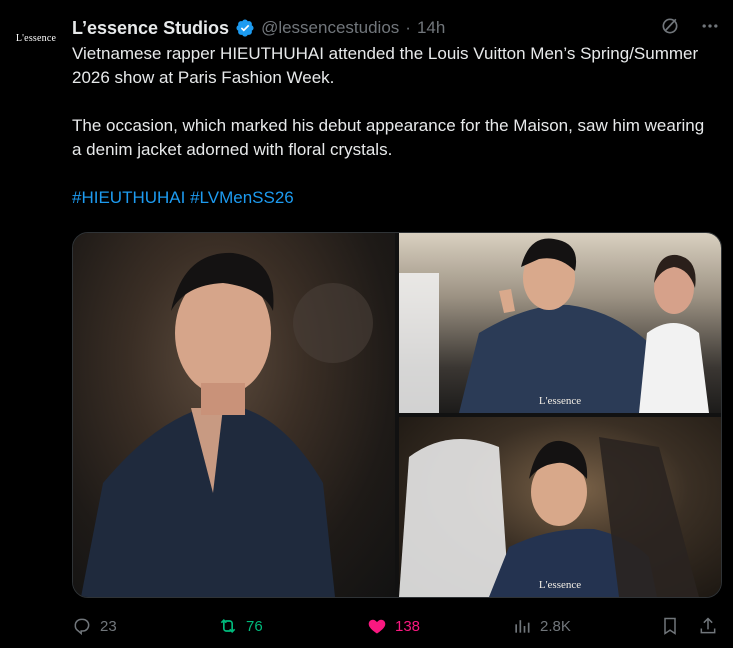 The height and width of the screenshot is (648, 733). What do you see at coordinates (108, 626) in the screenshot?
I see `reply-count: 23` at bounding box center [108, 626].